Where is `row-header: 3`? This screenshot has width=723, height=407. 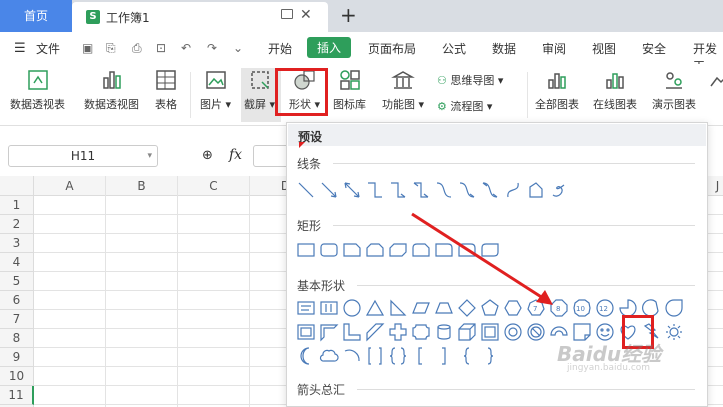
row-header: 3 is located at coordinates (17, 243).